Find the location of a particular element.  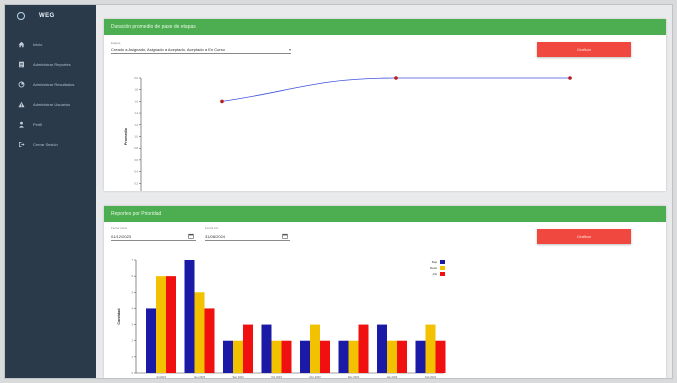

y-axis-label: Cantidad is located at coordinates (119, 316).